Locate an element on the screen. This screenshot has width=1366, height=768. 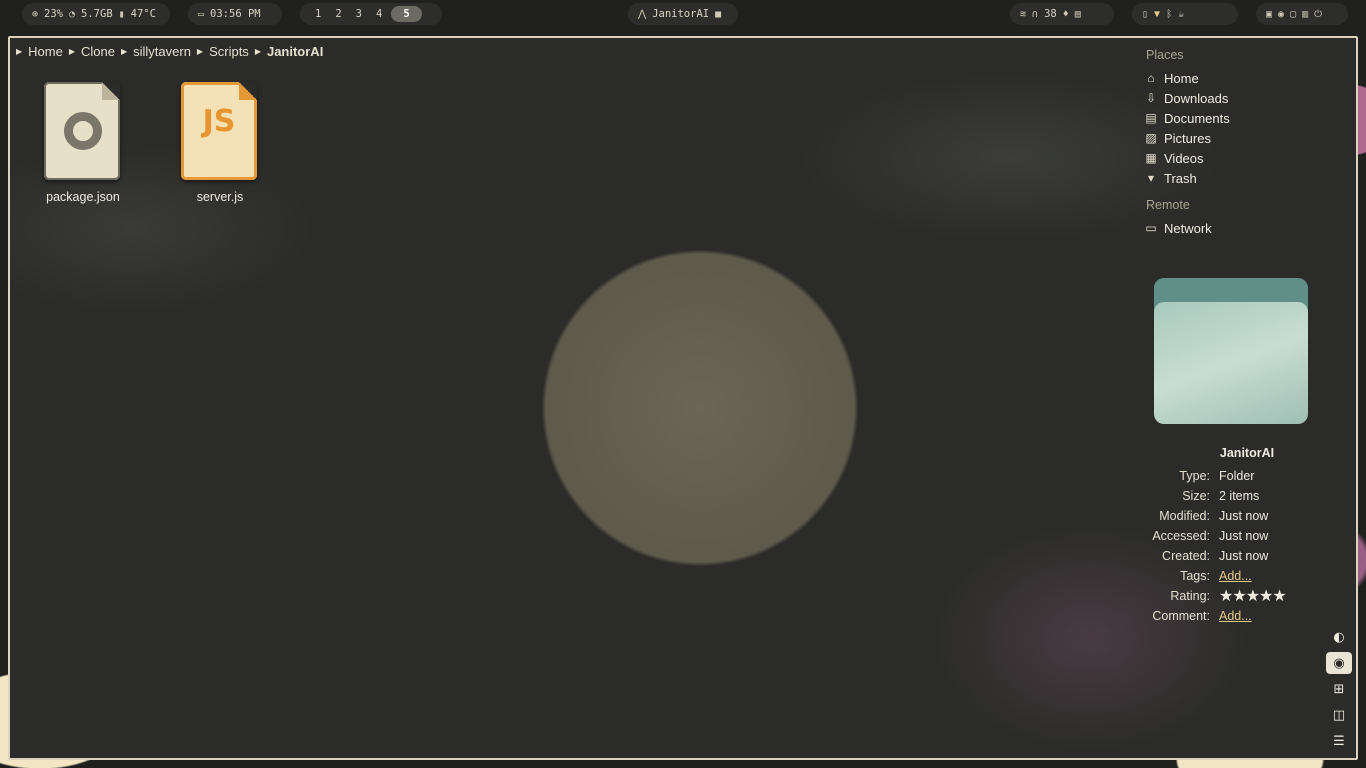
info-row-size: Size: 2 items is located at coordinates (1221, 496).